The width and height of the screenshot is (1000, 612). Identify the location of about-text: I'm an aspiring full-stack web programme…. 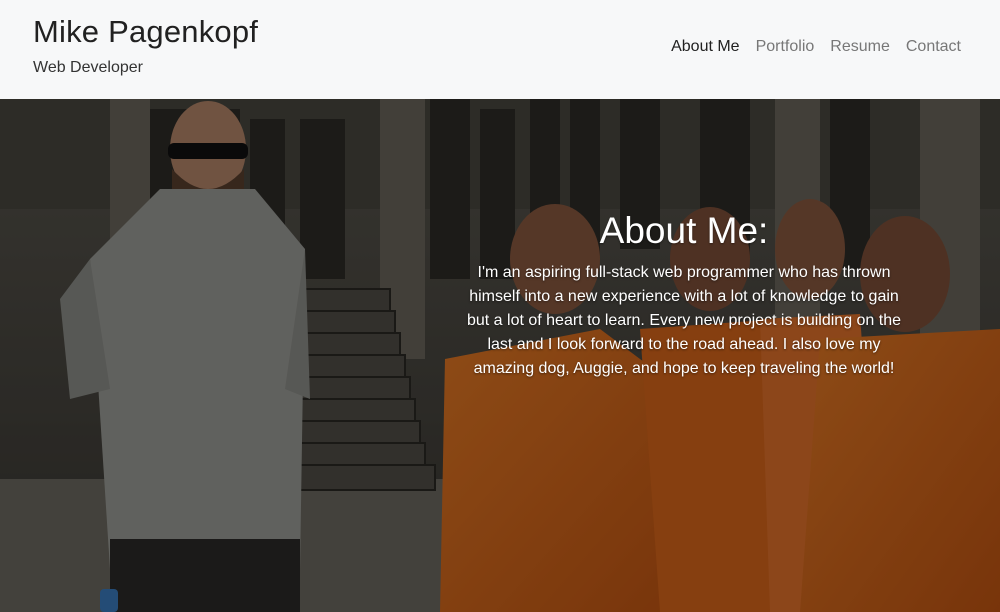
(684, 320).